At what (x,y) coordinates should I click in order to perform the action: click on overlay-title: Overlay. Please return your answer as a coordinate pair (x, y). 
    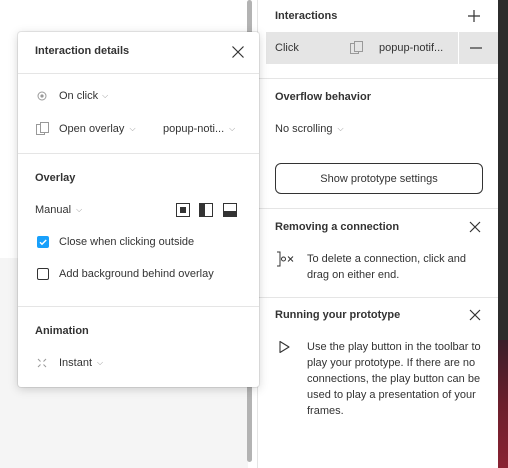
    Looking at the image, I should click on (55, 178).